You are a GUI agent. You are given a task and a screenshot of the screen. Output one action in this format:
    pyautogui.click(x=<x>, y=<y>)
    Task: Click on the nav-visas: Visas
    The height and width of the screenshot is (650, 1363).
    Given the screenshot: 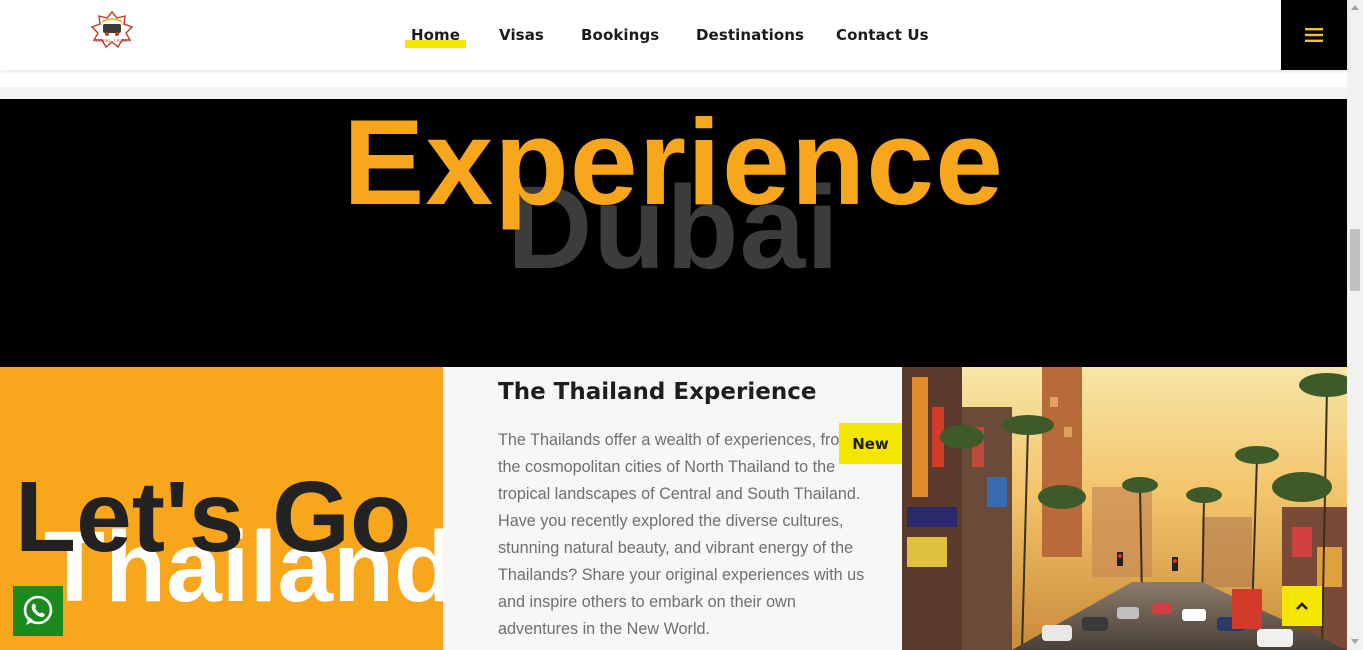 What is the action you would take?
    pyautogui.click(x=521, y=36)
    